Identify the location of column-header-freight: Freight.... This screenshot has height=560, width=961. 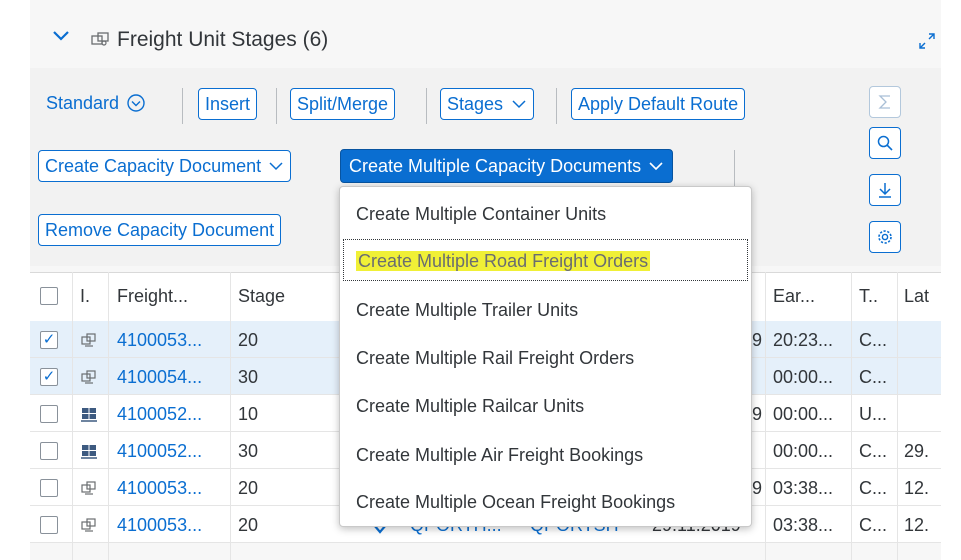
(152, 296).